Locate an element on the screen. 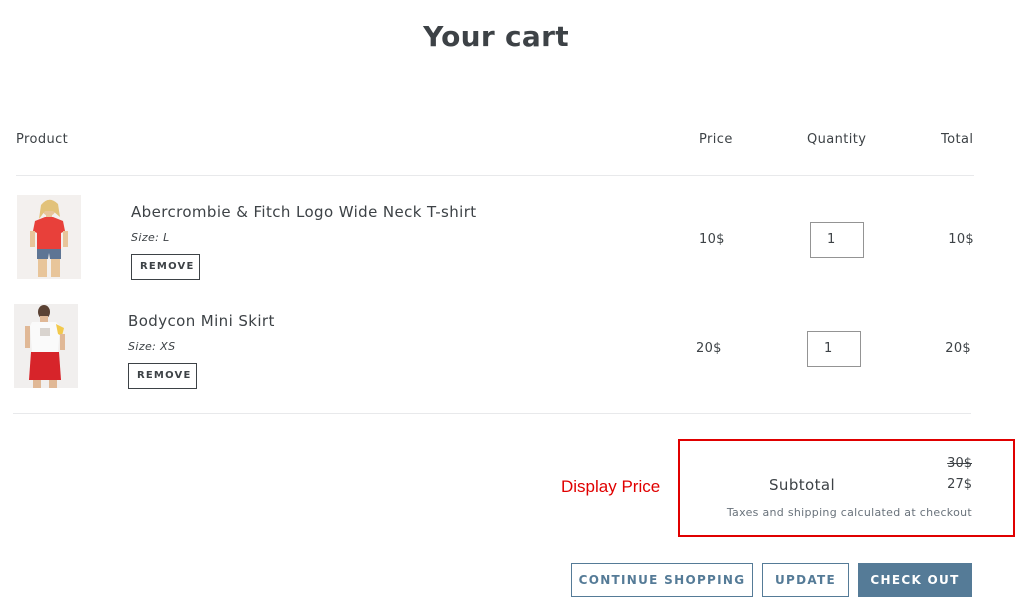 The image size is (1024, 606). product-photo-tshirt is located at coordinates (49, 237).